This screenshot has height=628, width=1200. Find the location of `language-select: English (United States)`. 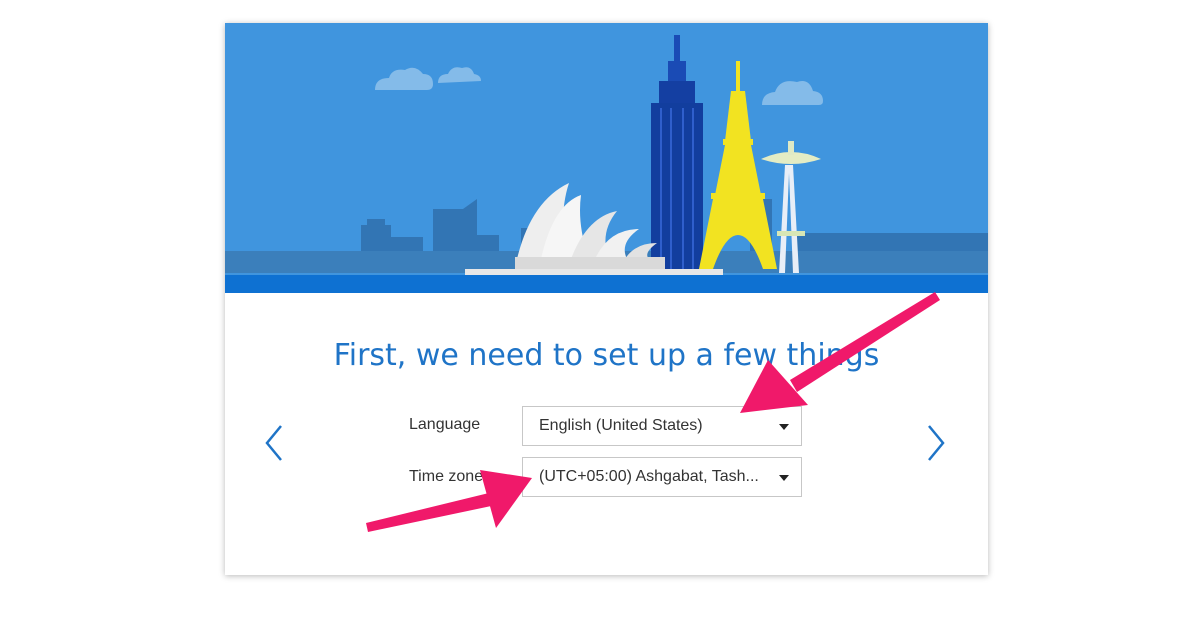

language-select: English (United States) is located at coordinates (662, 426).